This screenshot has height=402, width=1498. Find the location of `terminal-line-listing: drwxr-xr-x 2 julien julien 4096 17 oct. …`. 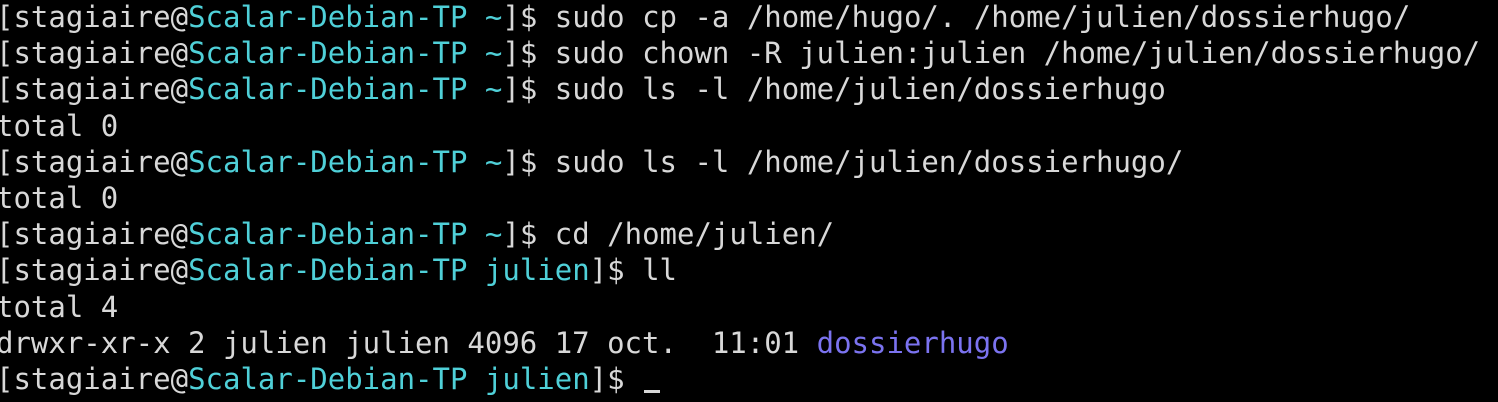

terminal-line-listing: drwxr-xr-x 2 julien julien 4096 17 oct. … is located at coordinates (749, 343).